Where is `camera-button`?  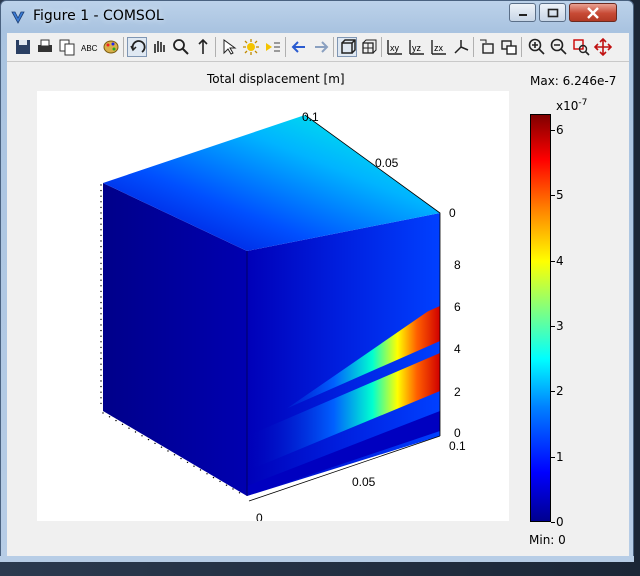
camera-button is located at coordinates (487, 47).